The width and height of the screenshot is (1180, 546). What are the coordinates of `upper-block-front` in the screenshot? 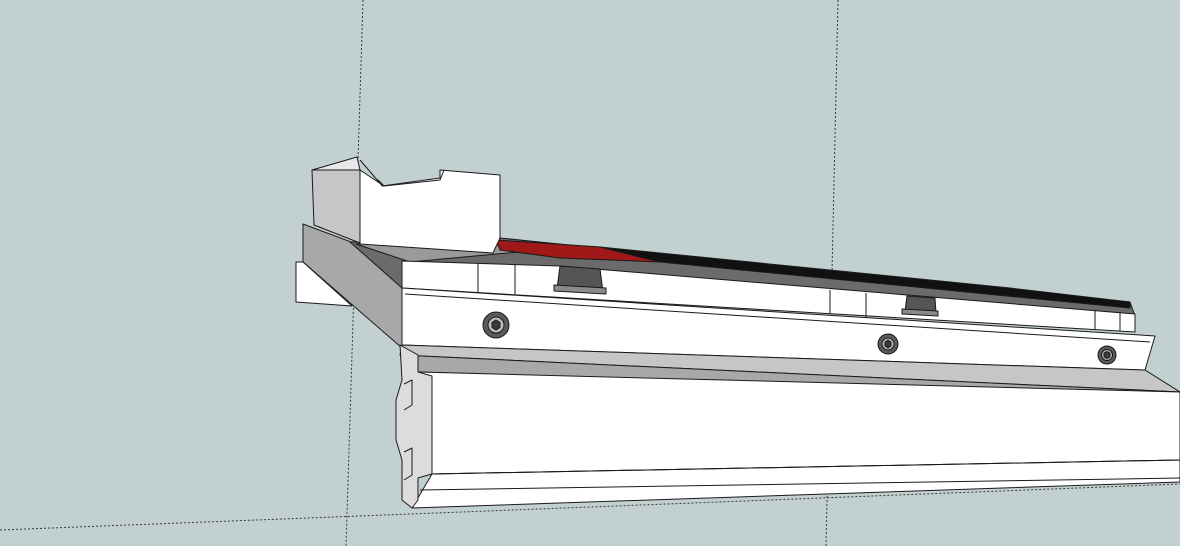 It's located at (430, 211).